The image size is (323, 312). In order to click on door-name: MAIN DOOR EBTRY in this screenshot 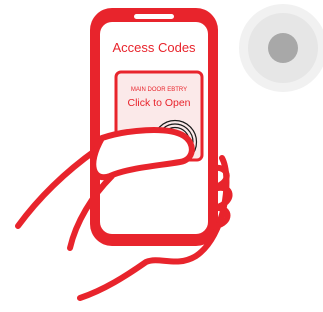, I will do `click(159, 90)`.